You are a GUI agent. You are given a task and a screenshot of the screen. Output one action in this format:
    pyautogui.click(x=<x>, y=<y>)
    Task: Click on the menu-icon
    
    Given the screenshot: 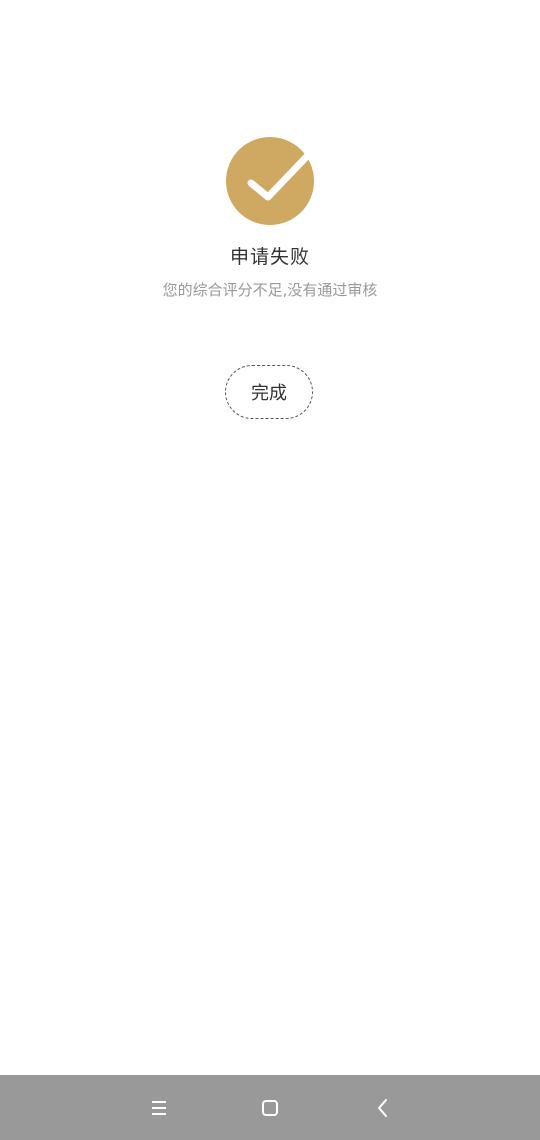 What is the action you would take?
    pyautogui.click(x=159, y=1108)
    